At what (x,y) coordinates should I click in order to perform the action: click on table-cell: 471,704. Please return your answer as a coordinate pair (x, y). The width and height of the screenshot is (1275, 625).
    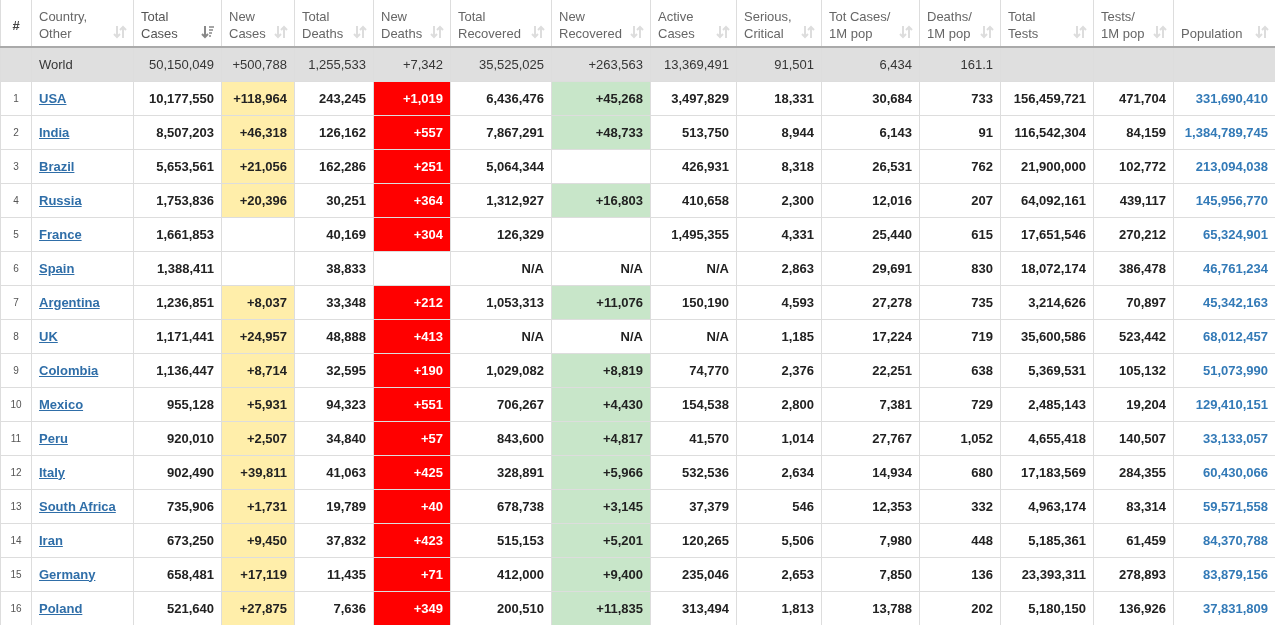
    Looking at the image, I should click on (1142, 98).